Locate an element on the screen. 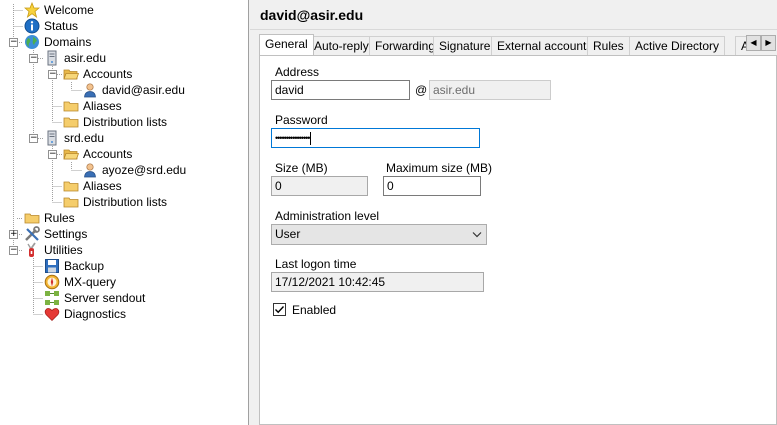  network-icon is located at coordinates (52, 298).